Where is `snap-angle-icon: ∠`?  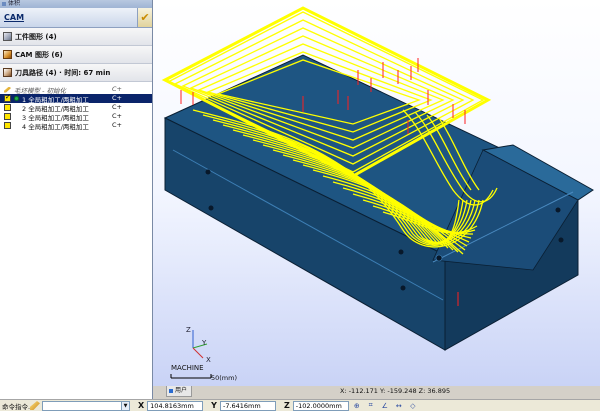 snap-angle-icon: ∠ is located at coordinates (385, 406).